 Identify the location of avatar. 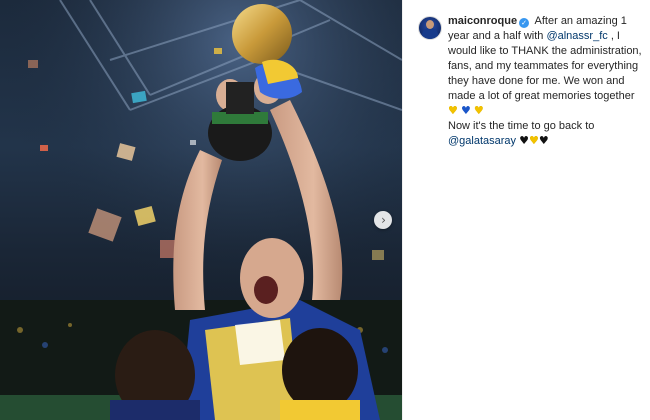
(430, 28).